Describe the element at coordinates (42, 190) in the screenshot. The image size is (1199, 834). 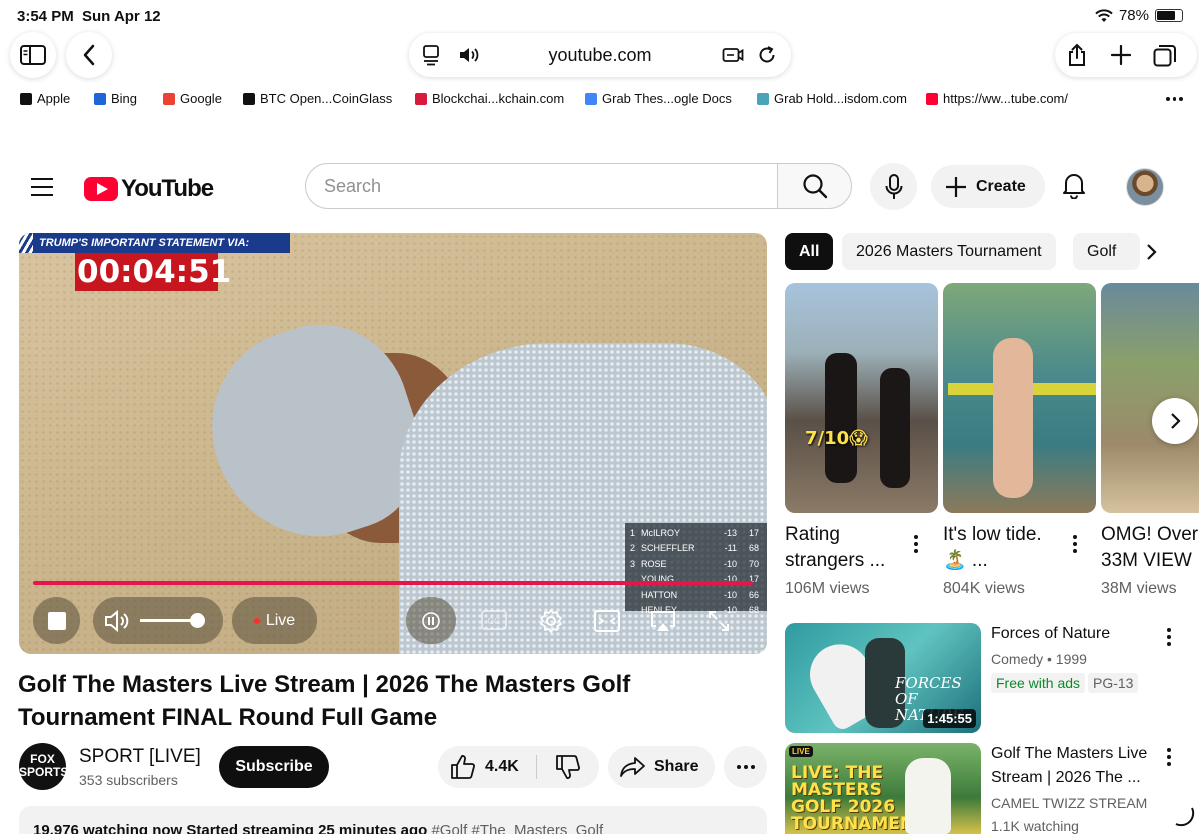
I see `menu-icon` at that location.